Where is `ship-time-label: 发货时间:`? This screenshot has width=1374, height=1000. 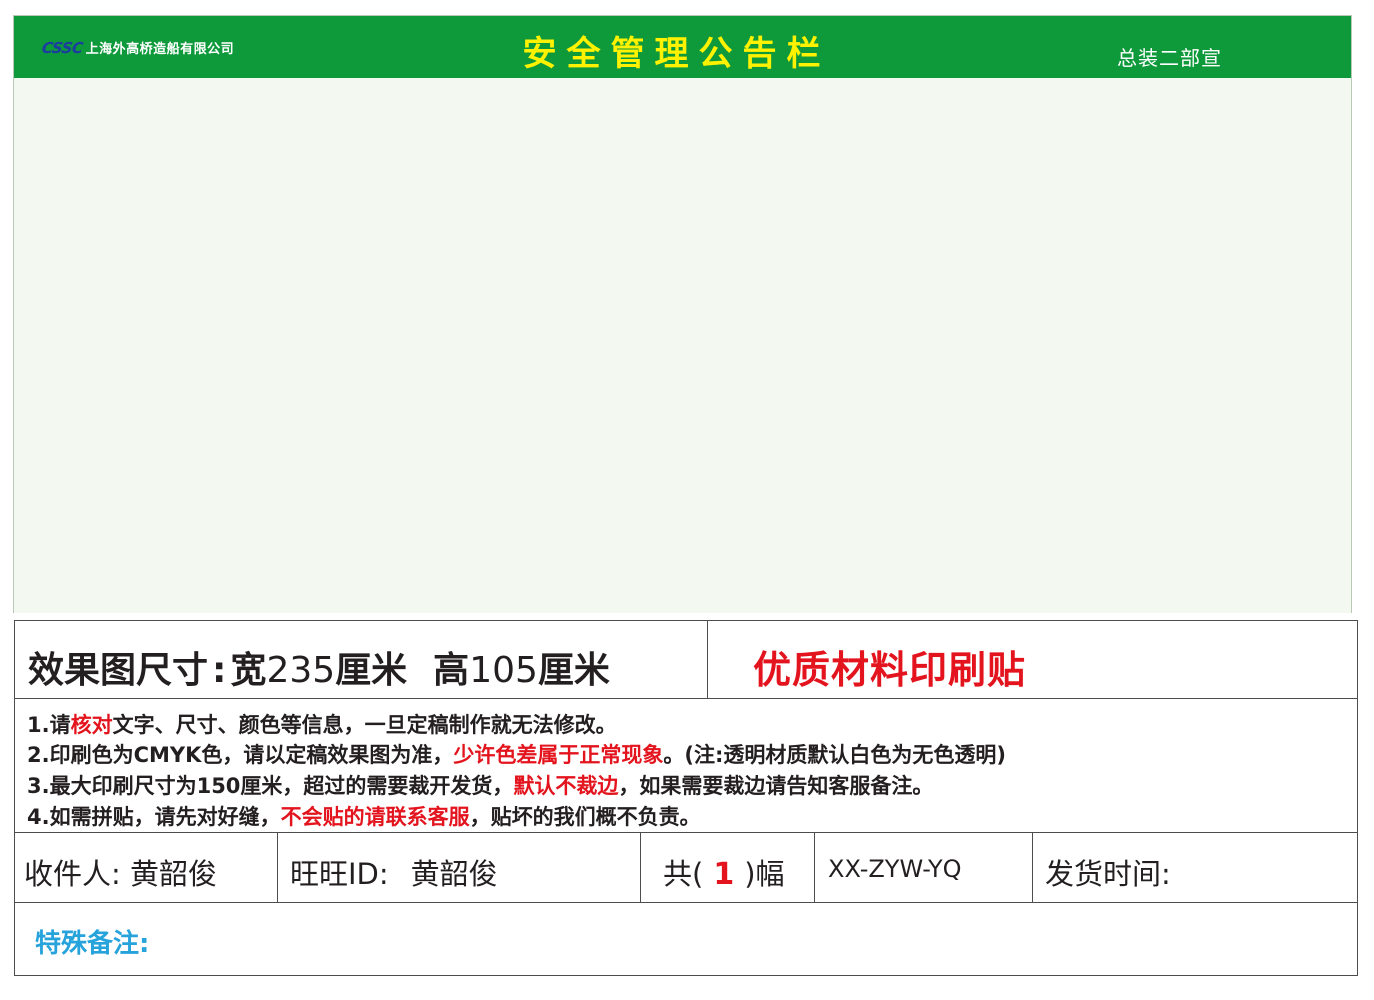 ship-time-label: 发货时间: is located at coordinates (1108, 874).